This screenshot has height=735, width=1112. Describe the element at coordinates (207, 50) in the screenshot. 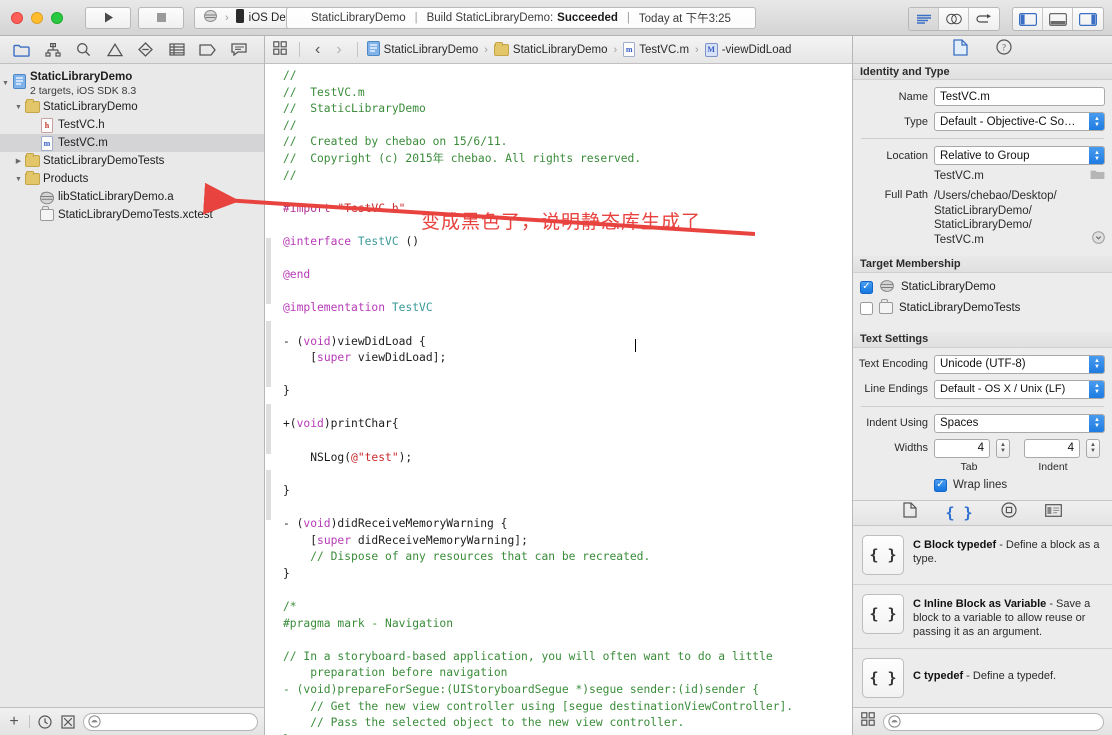

I see `breakpoint-navigator-icon` at that location.